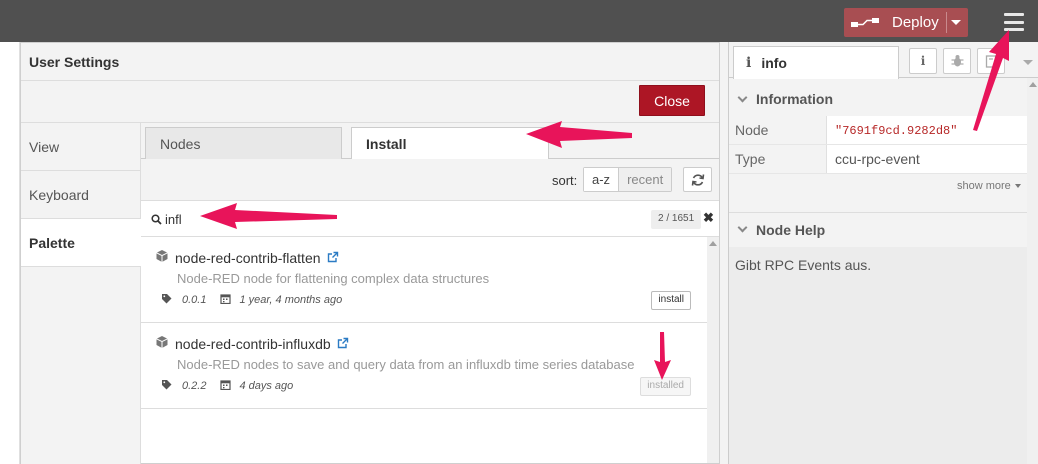 The height and width of the screenshot is (464, 1038). Describe the element at coordinates (80, 195) in the screenshot. I see `nav-item-keyboard: Keyboard` at that location.